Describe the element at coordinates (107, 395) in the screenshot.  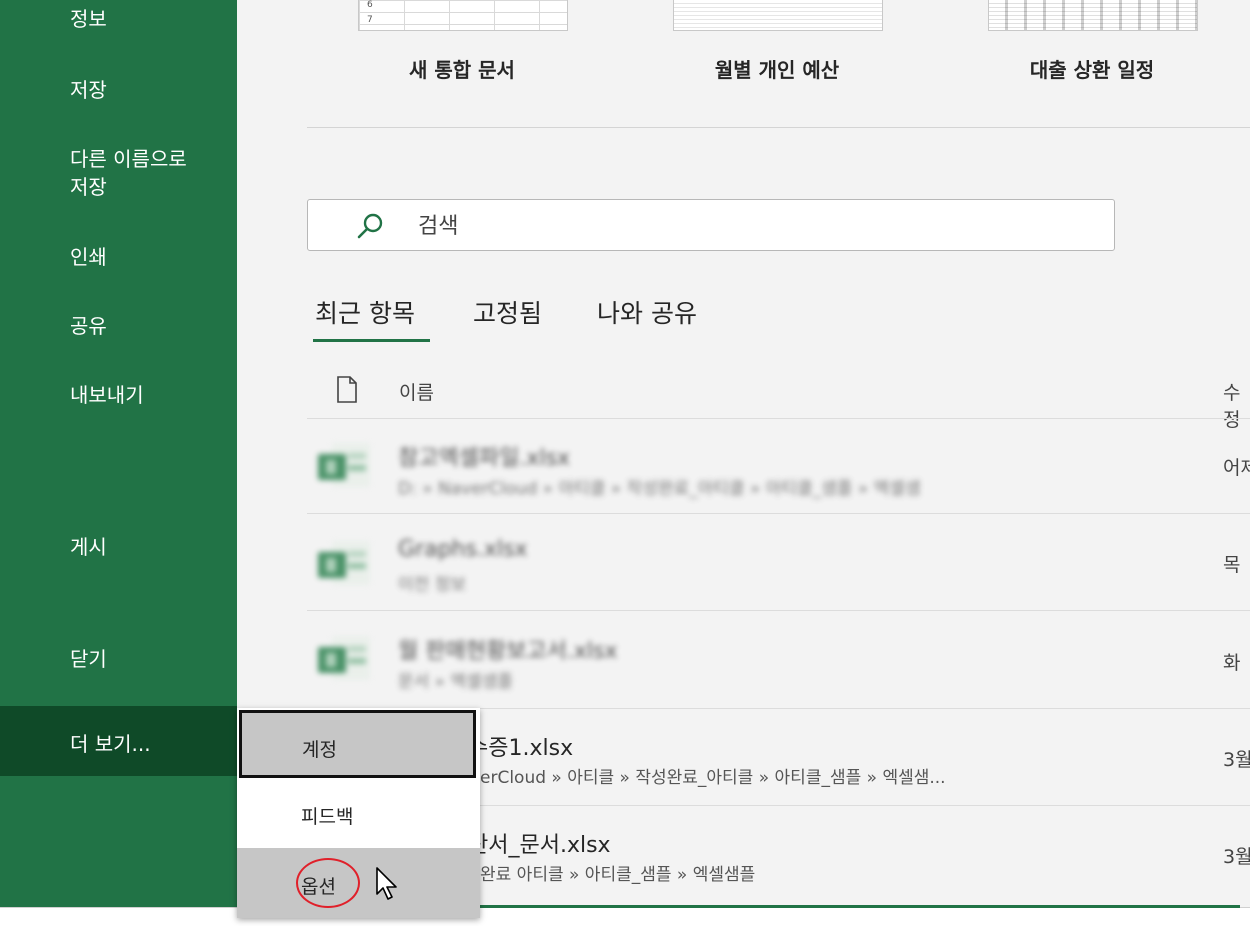
I see `nav-export: 내보내기` at that location.